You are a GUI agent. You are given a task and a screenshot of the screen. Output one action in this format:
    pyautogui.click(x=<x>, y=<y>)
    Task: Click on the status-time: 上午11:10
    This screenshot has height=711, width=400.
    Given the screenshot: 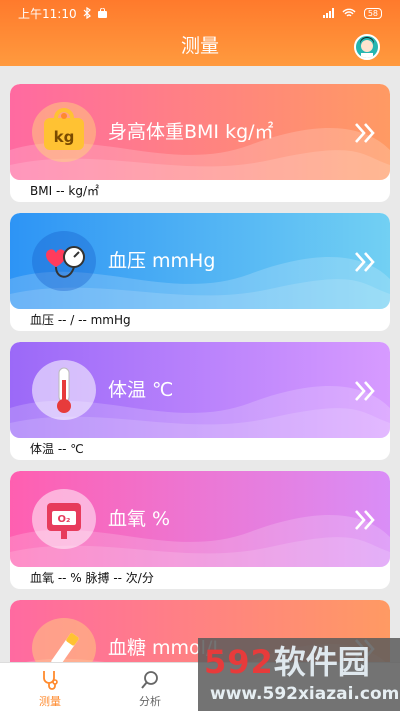 What is the action you would take?
    pyautogui.click(x=47, y=13)
    